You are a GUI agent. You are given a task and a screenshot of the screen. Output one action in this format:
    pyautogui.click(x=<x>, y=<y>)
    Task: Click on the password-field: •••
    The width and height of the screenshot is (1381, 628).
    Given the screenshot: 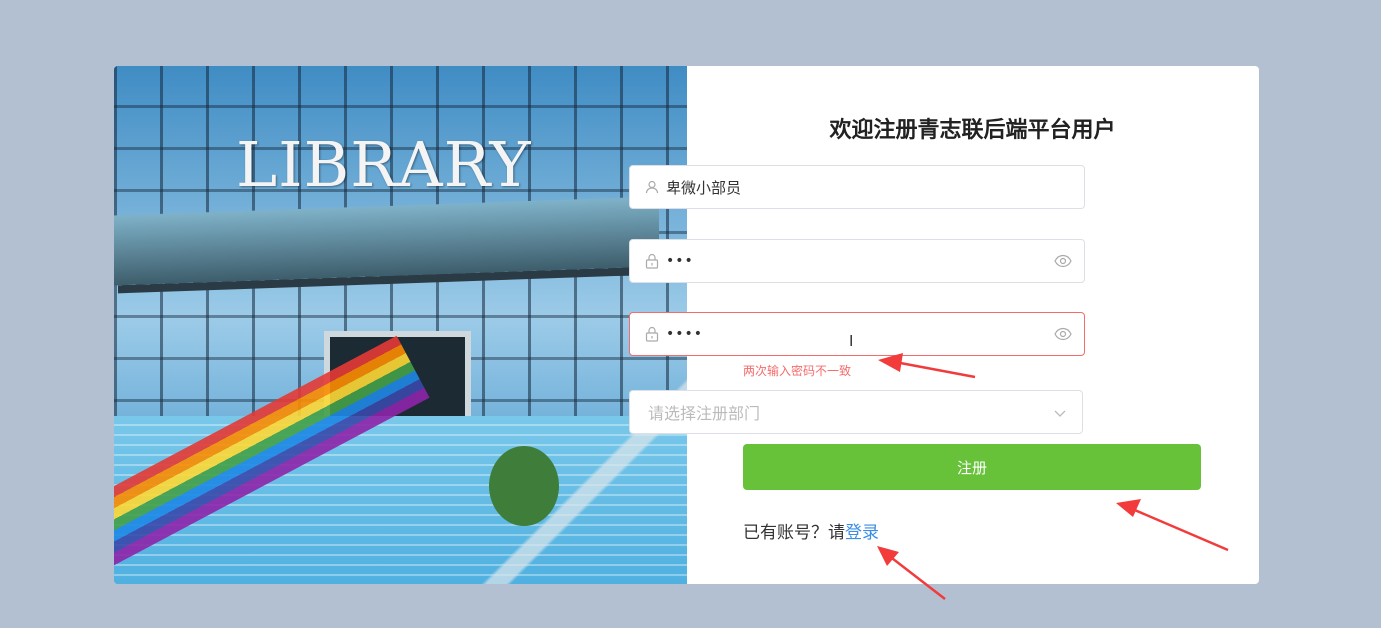 What is the action you would take?
    pyautogui.click(x=857, y=261)
    